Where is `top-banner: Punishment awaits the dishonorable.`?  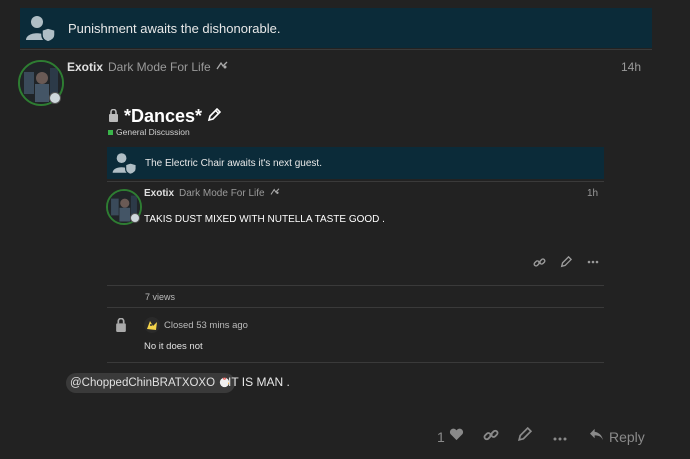 top-banner: Punishment awaits the dishonorable. is located at coordinates (336, 28).